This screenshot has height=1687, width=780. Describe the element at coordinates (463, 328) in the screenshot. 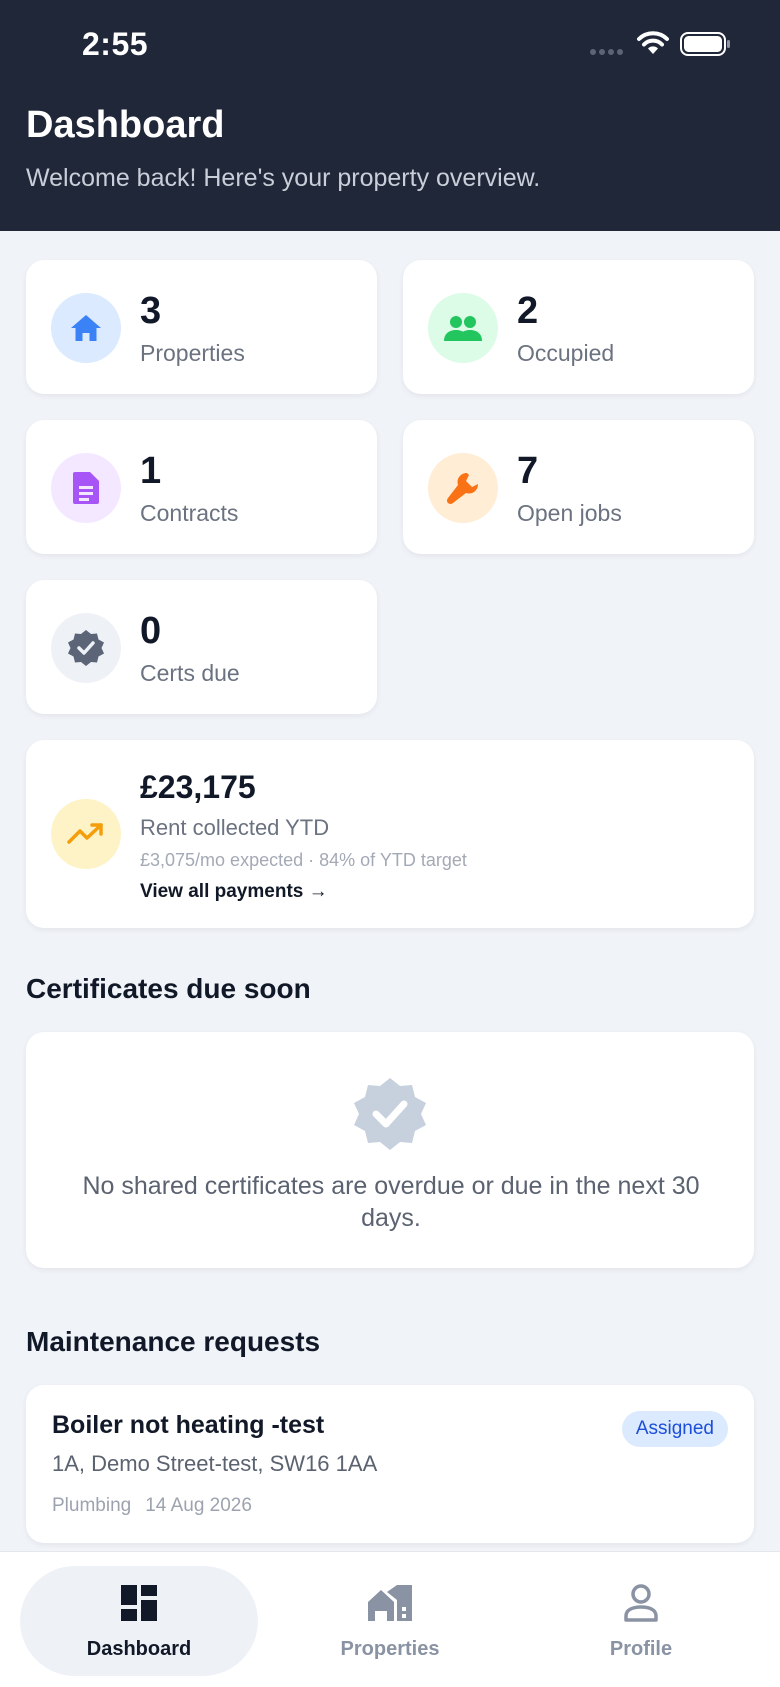

I see `people-icon` at that location.